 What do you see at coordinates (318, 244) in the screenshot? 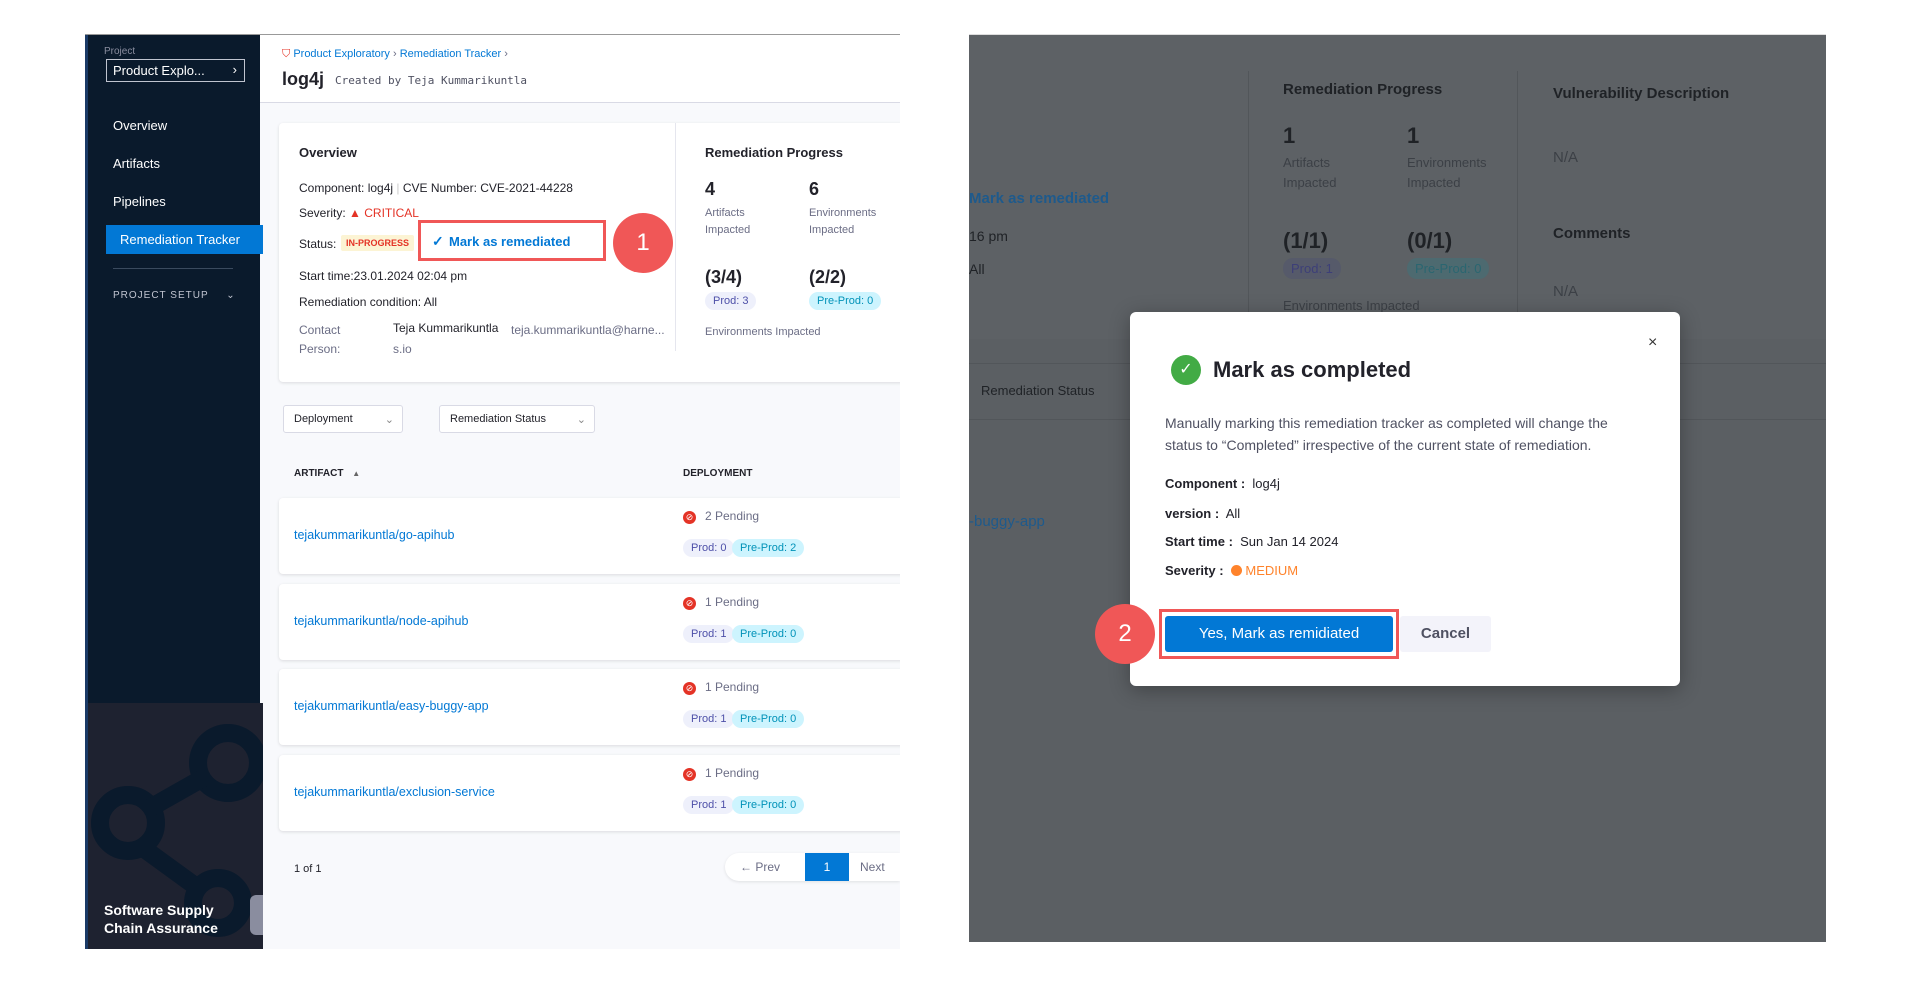
I see `status-label: Status:` at bounding box center [318, 244].